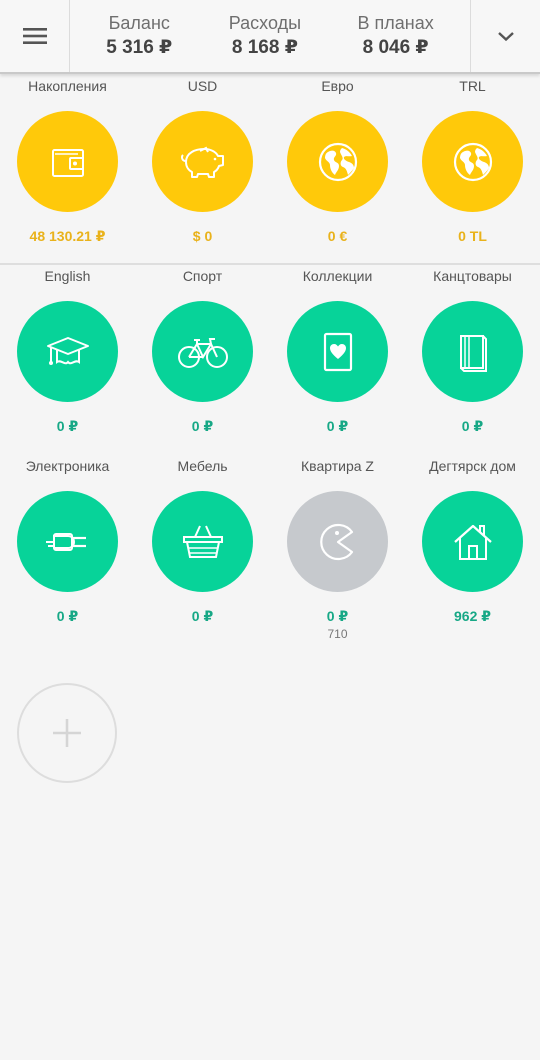  I want to click on account-amount: 48 130.21 ₽, so click(67, 236).